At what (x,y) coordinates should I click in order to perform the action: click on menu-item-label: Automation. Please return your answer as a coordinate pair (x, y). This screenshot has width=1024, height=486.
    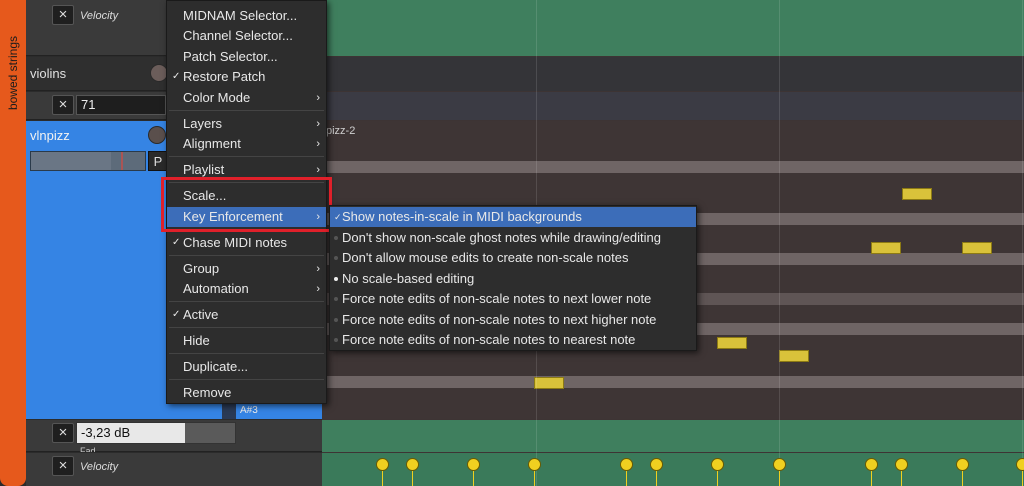
    Looking at the image, I should click on (216, 288).